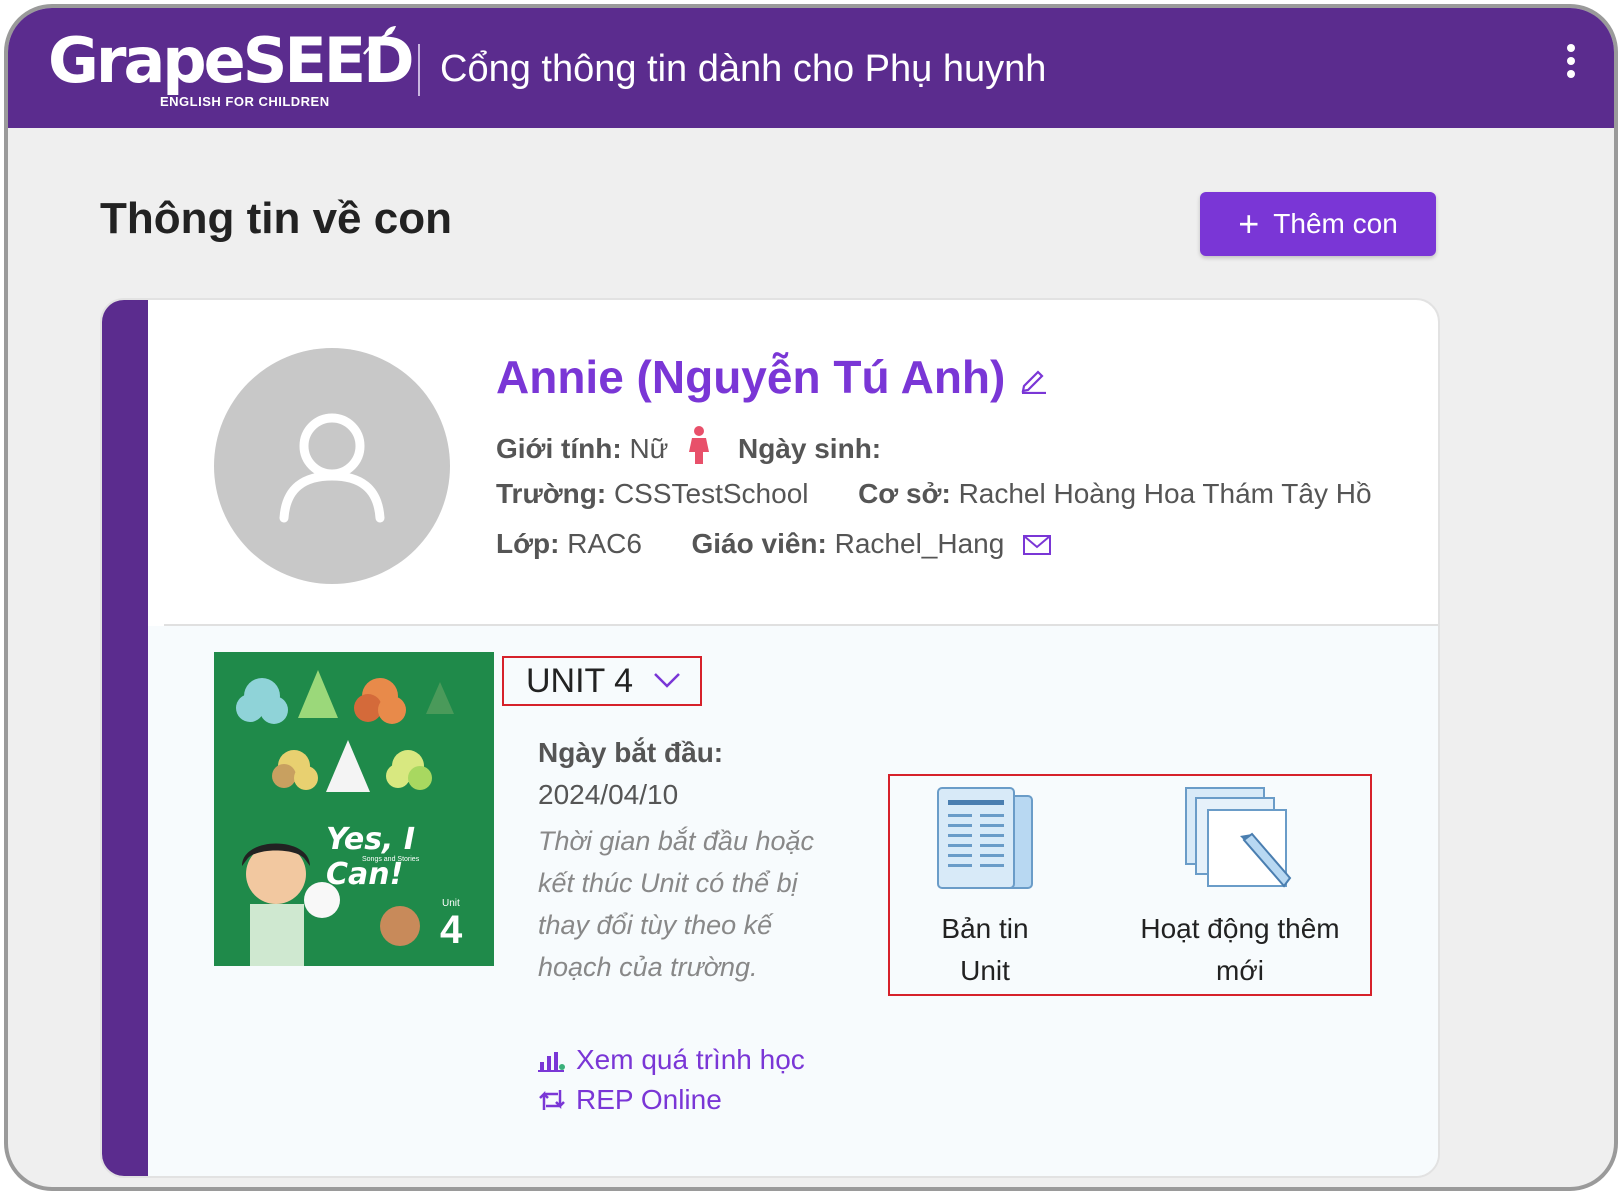  What do you see at coordinates (551, 493) in the screenshot?
I see `school-label: Trường:` at bounding box center [551, 493].